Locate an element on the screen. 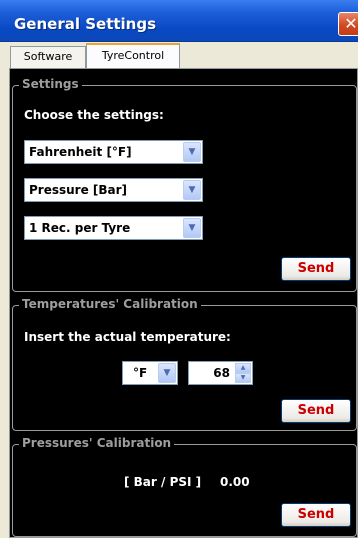 This screenshot has width=358, height=538. spinner-down-icon: ▼ is located at coordinates (243, 378).